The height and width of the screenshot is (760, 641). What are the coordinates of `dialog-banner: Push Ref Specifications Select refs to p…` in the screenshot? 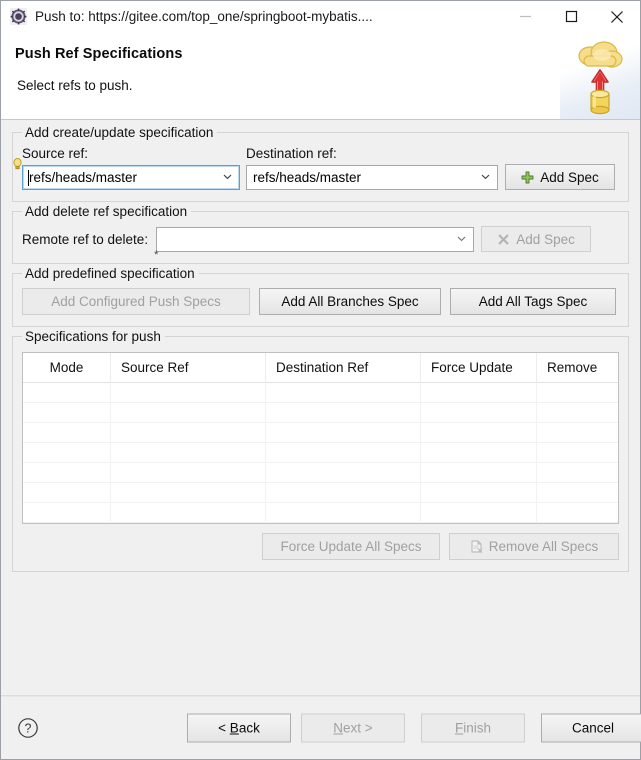 It's located at (320, 76).